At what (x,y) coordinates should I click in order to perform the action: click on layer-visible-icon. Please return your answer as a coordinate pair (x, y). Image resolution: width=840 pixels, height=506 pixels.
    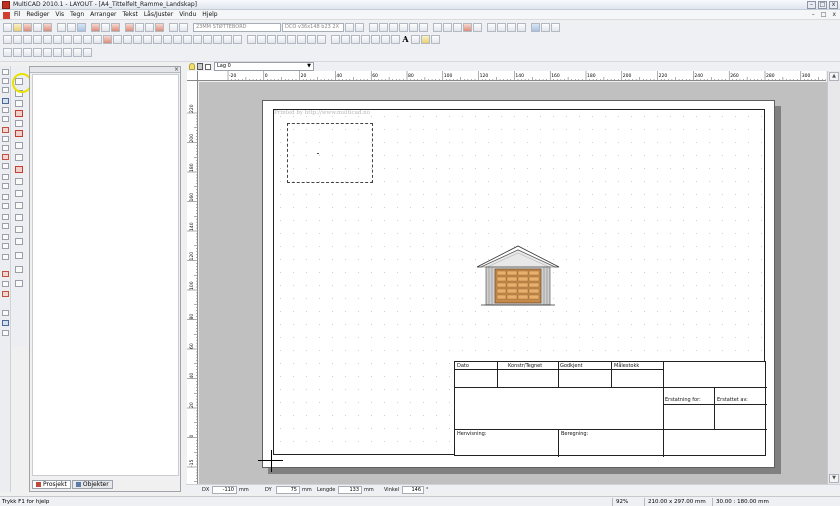
    Looking at the image, I should click on (192, 66).